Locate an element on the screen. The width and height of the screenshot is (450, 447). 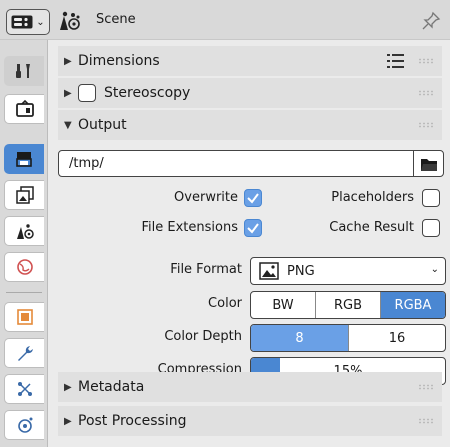
color-label: Color is located at coordinates (225, 303).